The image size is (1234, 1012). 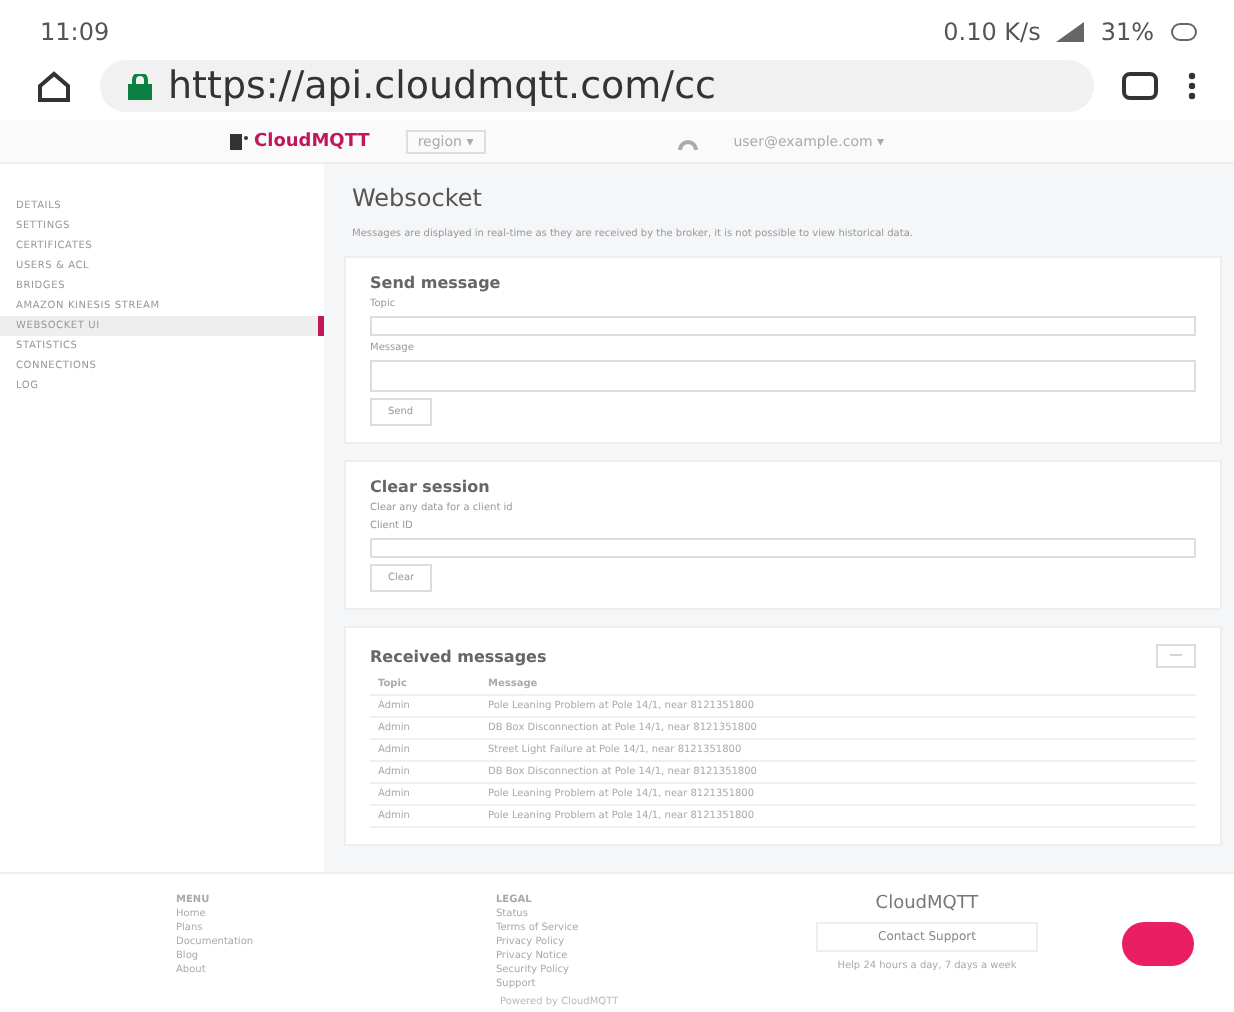 I want to click on tabs-icon, so click(x=1140, y=86).